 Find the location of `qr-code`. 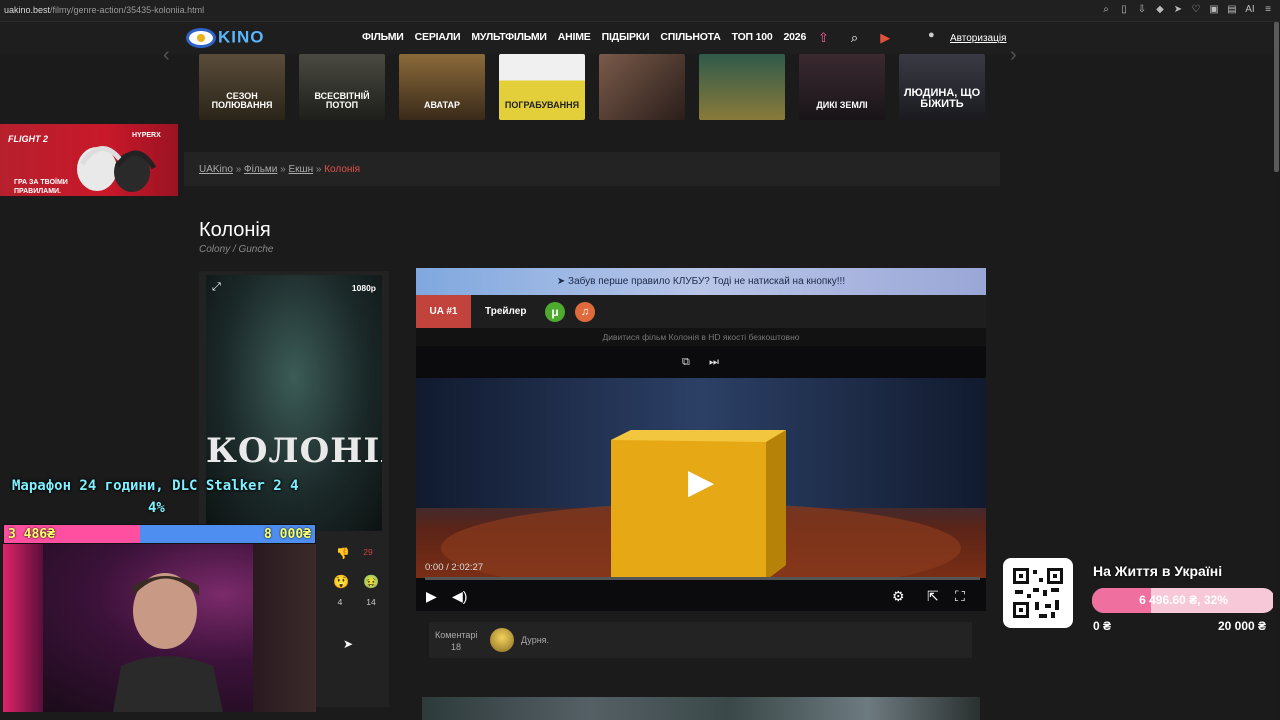

qr-code is located at coordinates (1038, 593).